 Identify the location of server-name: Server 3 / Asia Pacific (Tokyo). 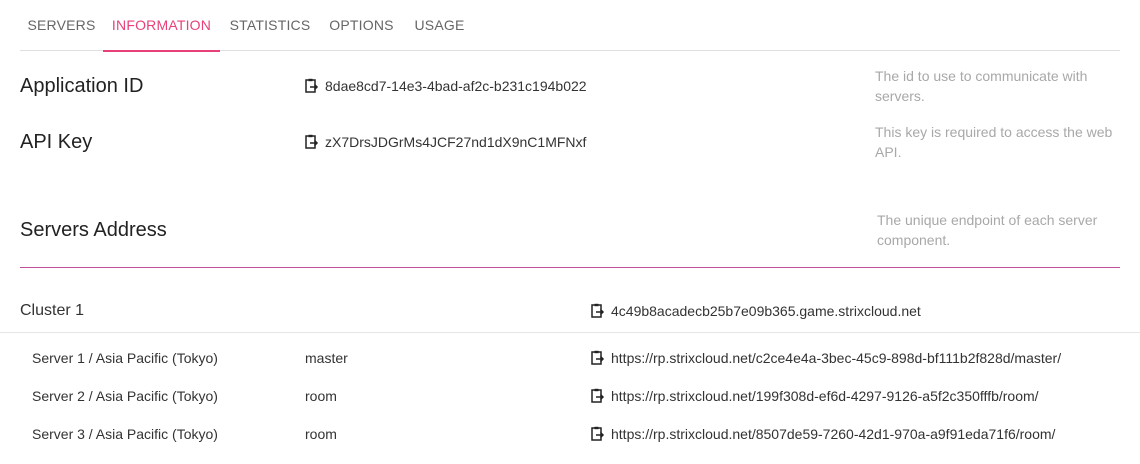
(125, 434).